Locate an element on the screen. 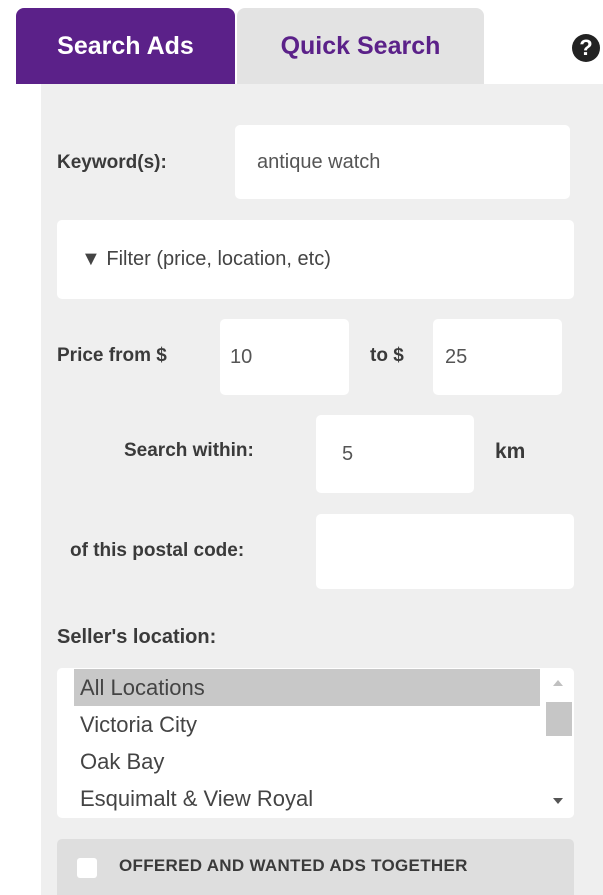 The width and height of the screenshot is (603, 895). price-to-label: to $ is located at coordinates (387, 355).